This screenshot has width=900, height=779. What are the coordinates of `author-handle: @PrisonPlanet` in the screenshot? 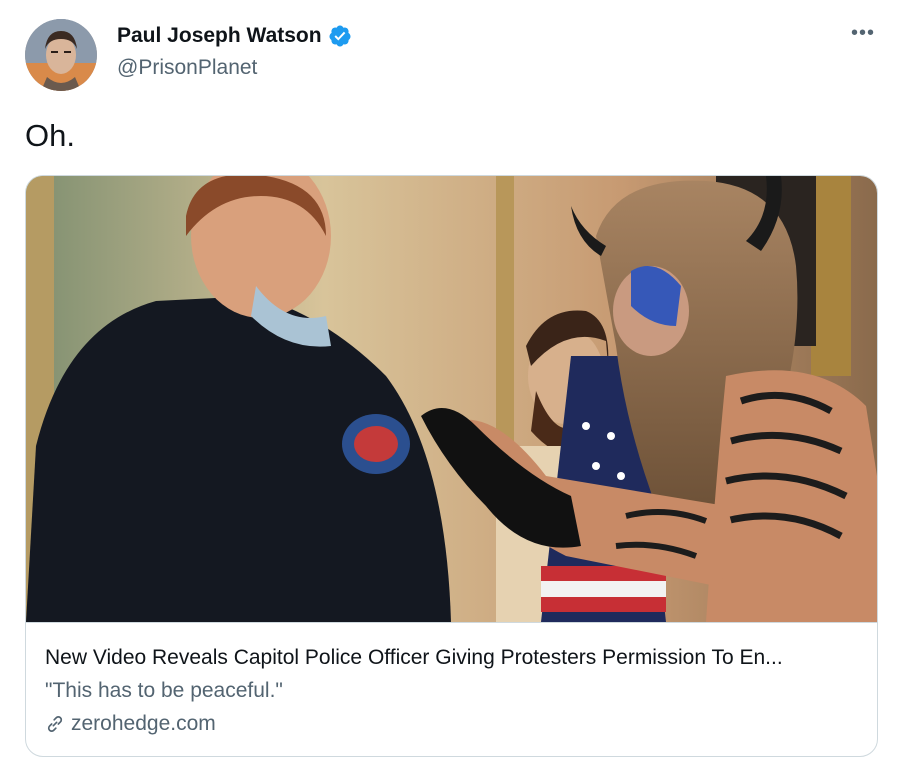 It's located at (187, 68).